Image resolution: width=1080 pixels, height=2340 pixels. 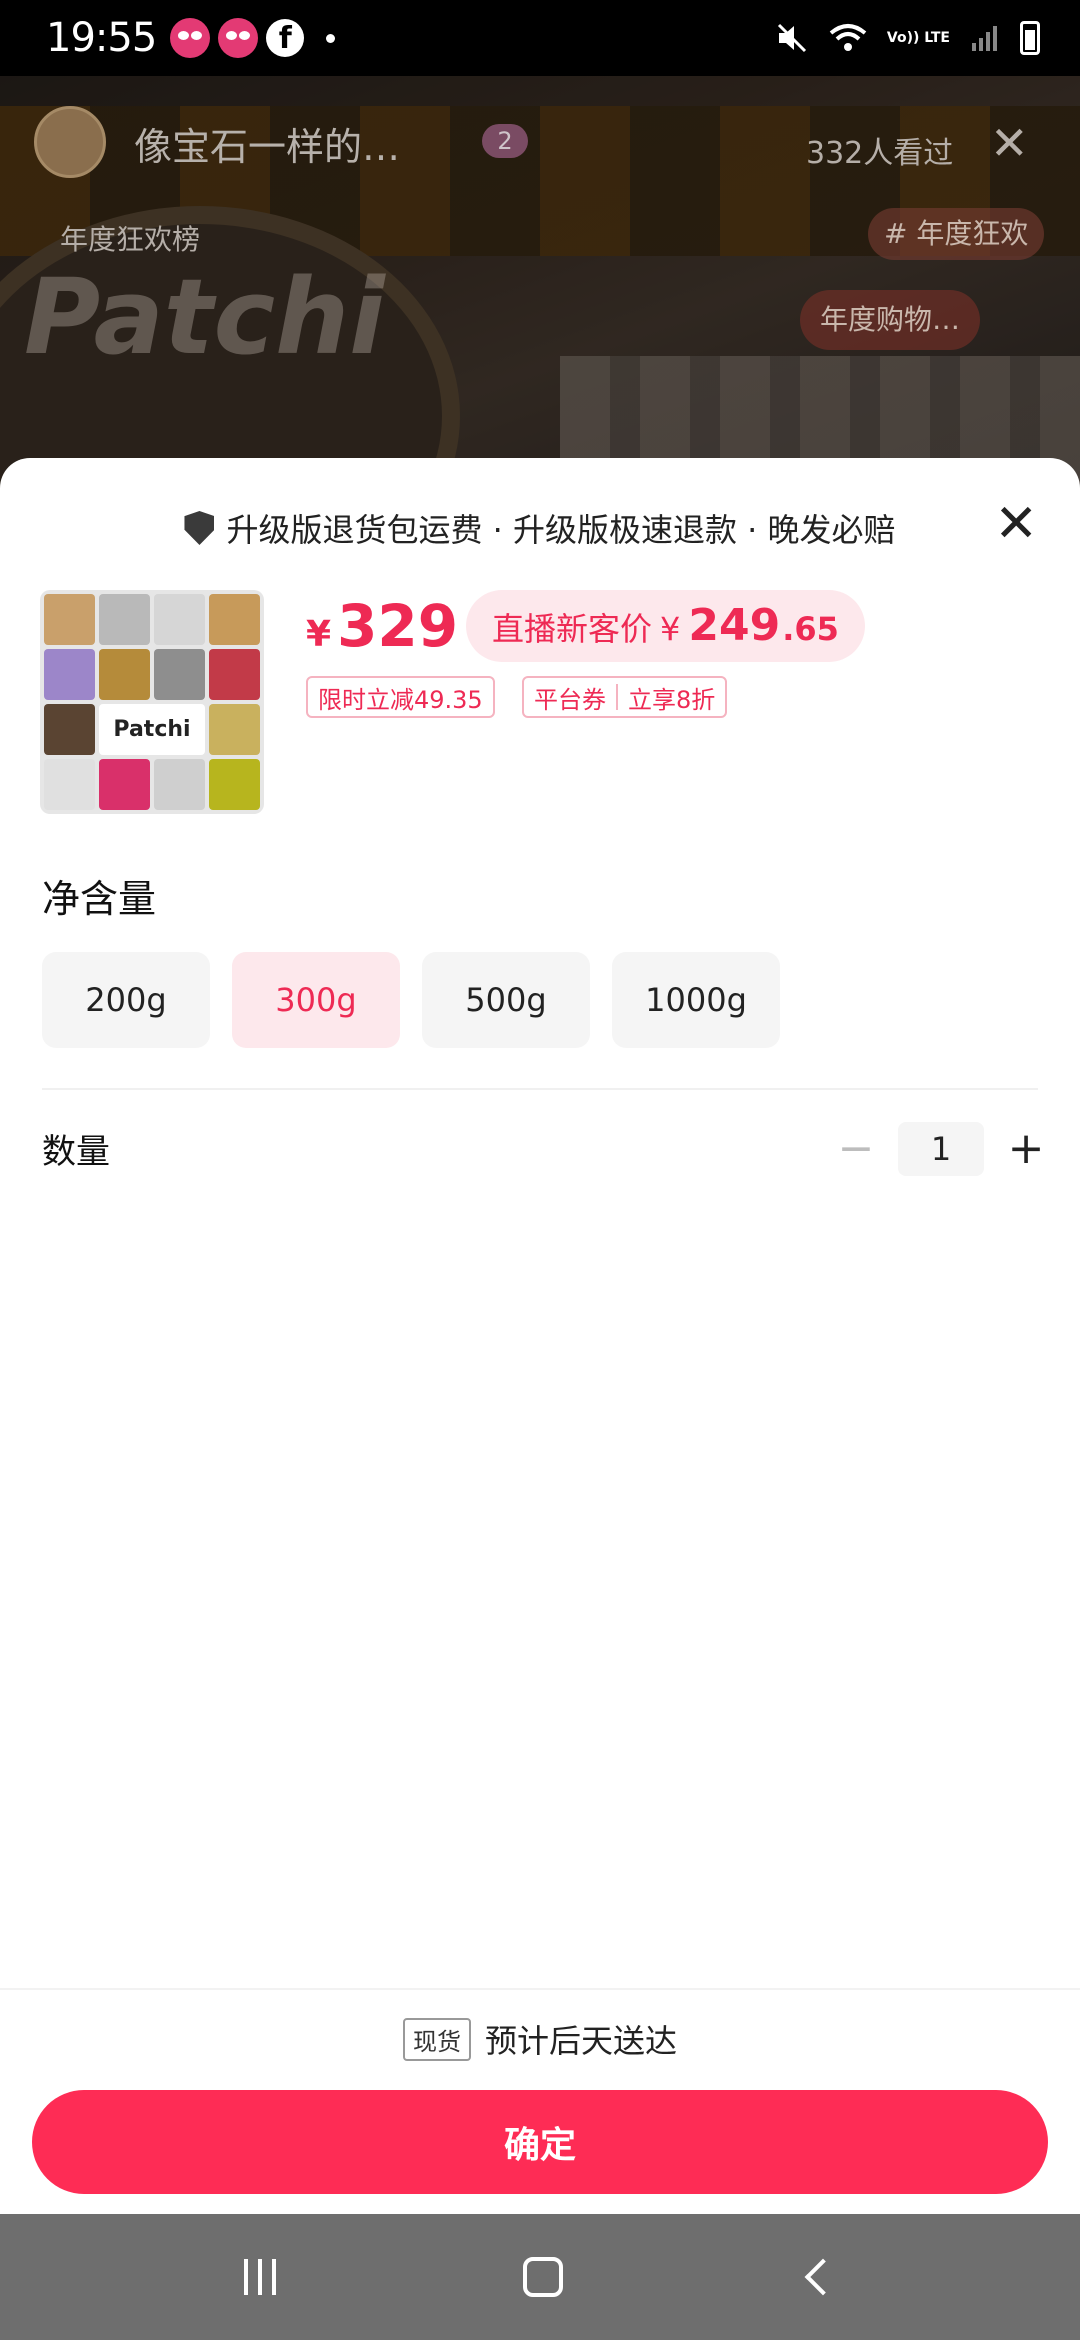 What do you see at coordinates (505, 141) in the screenshot?
I see `fan-level-badge: 2` at bounding box center [505, 141].